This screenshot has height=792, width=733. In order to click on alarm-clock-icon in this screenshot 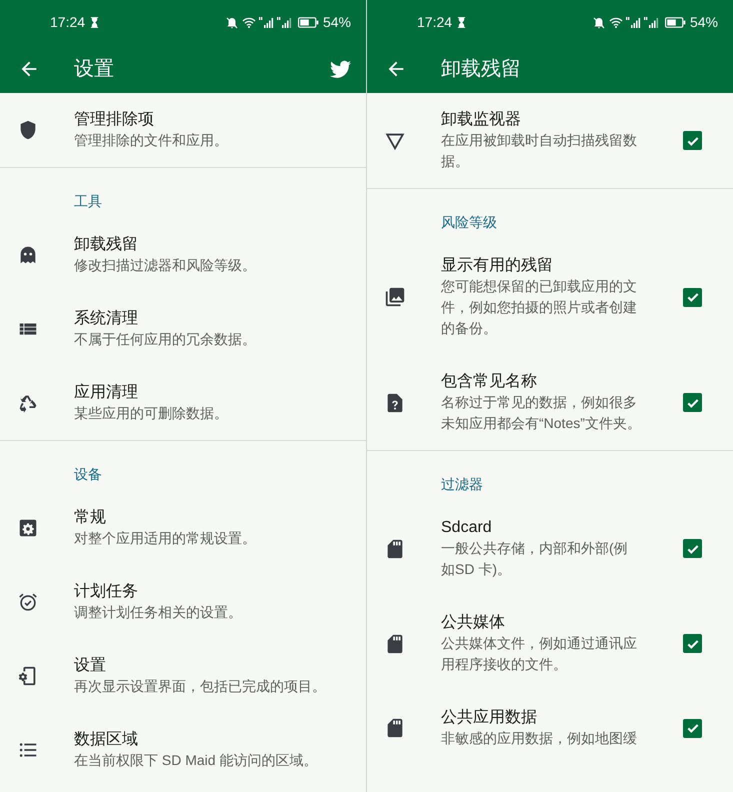, I will do `click(27, 602)`.